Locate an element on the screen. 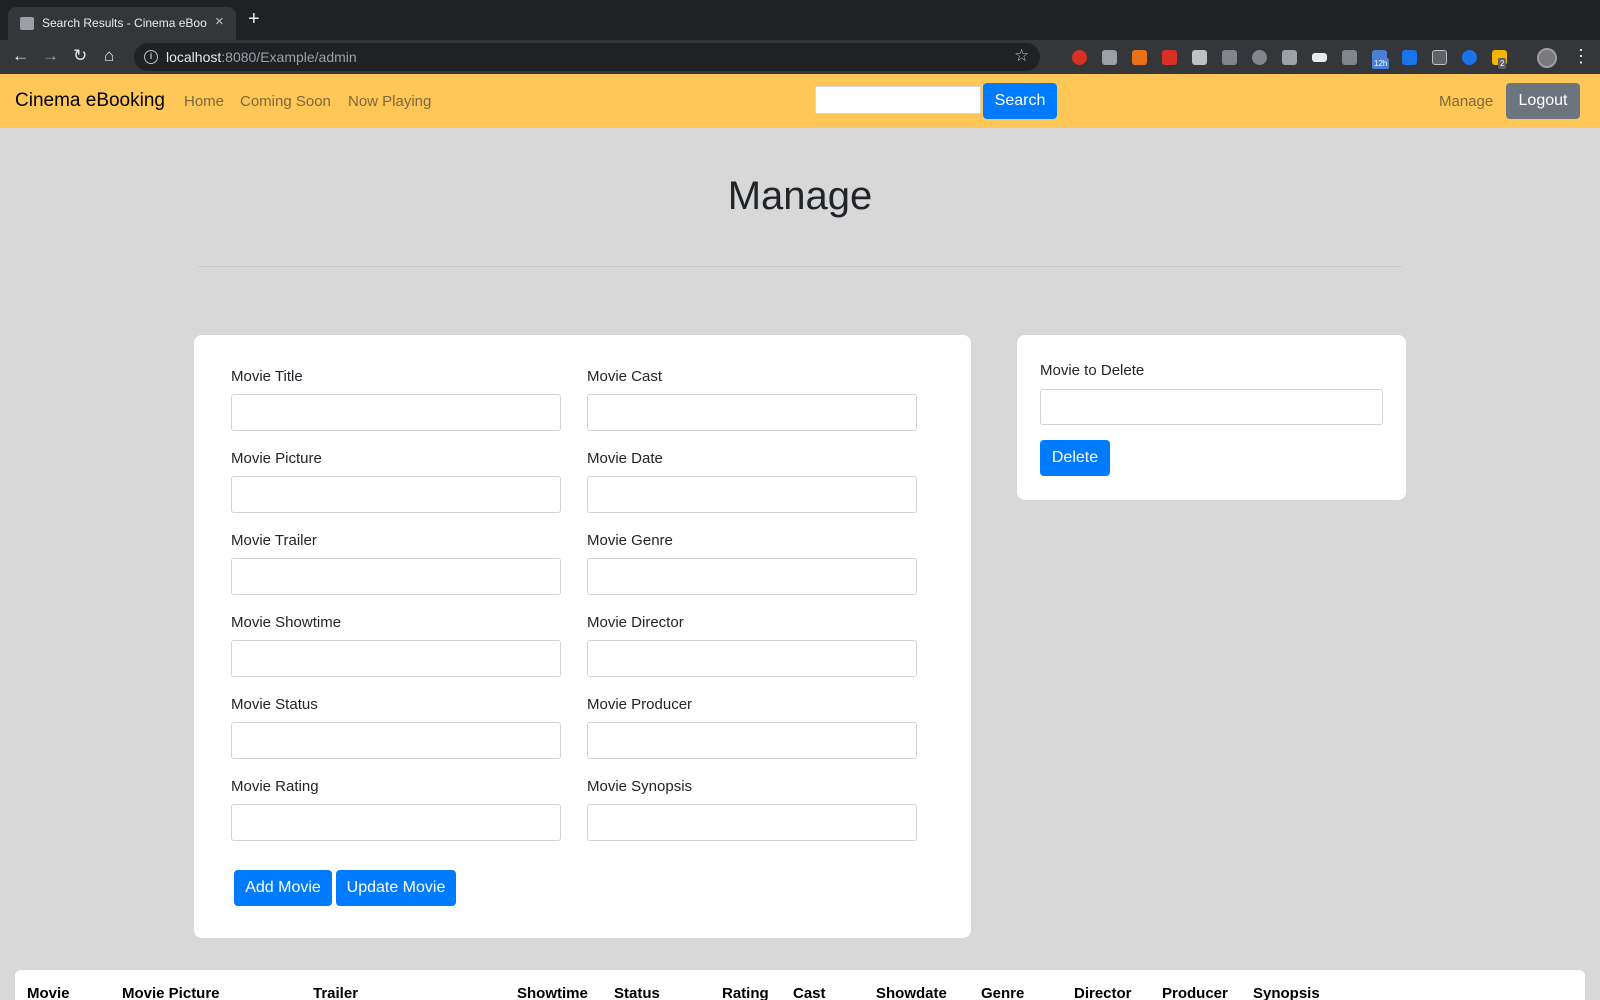 Image resolution: width=1600 pixels, height=1000 pixels. th-producer: Producer is located at coordinates (1195, 992).